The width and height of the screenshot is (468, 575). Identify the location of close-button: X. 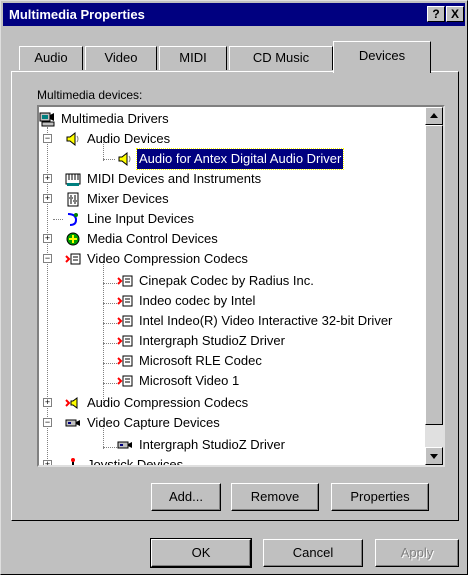
(455, 14).